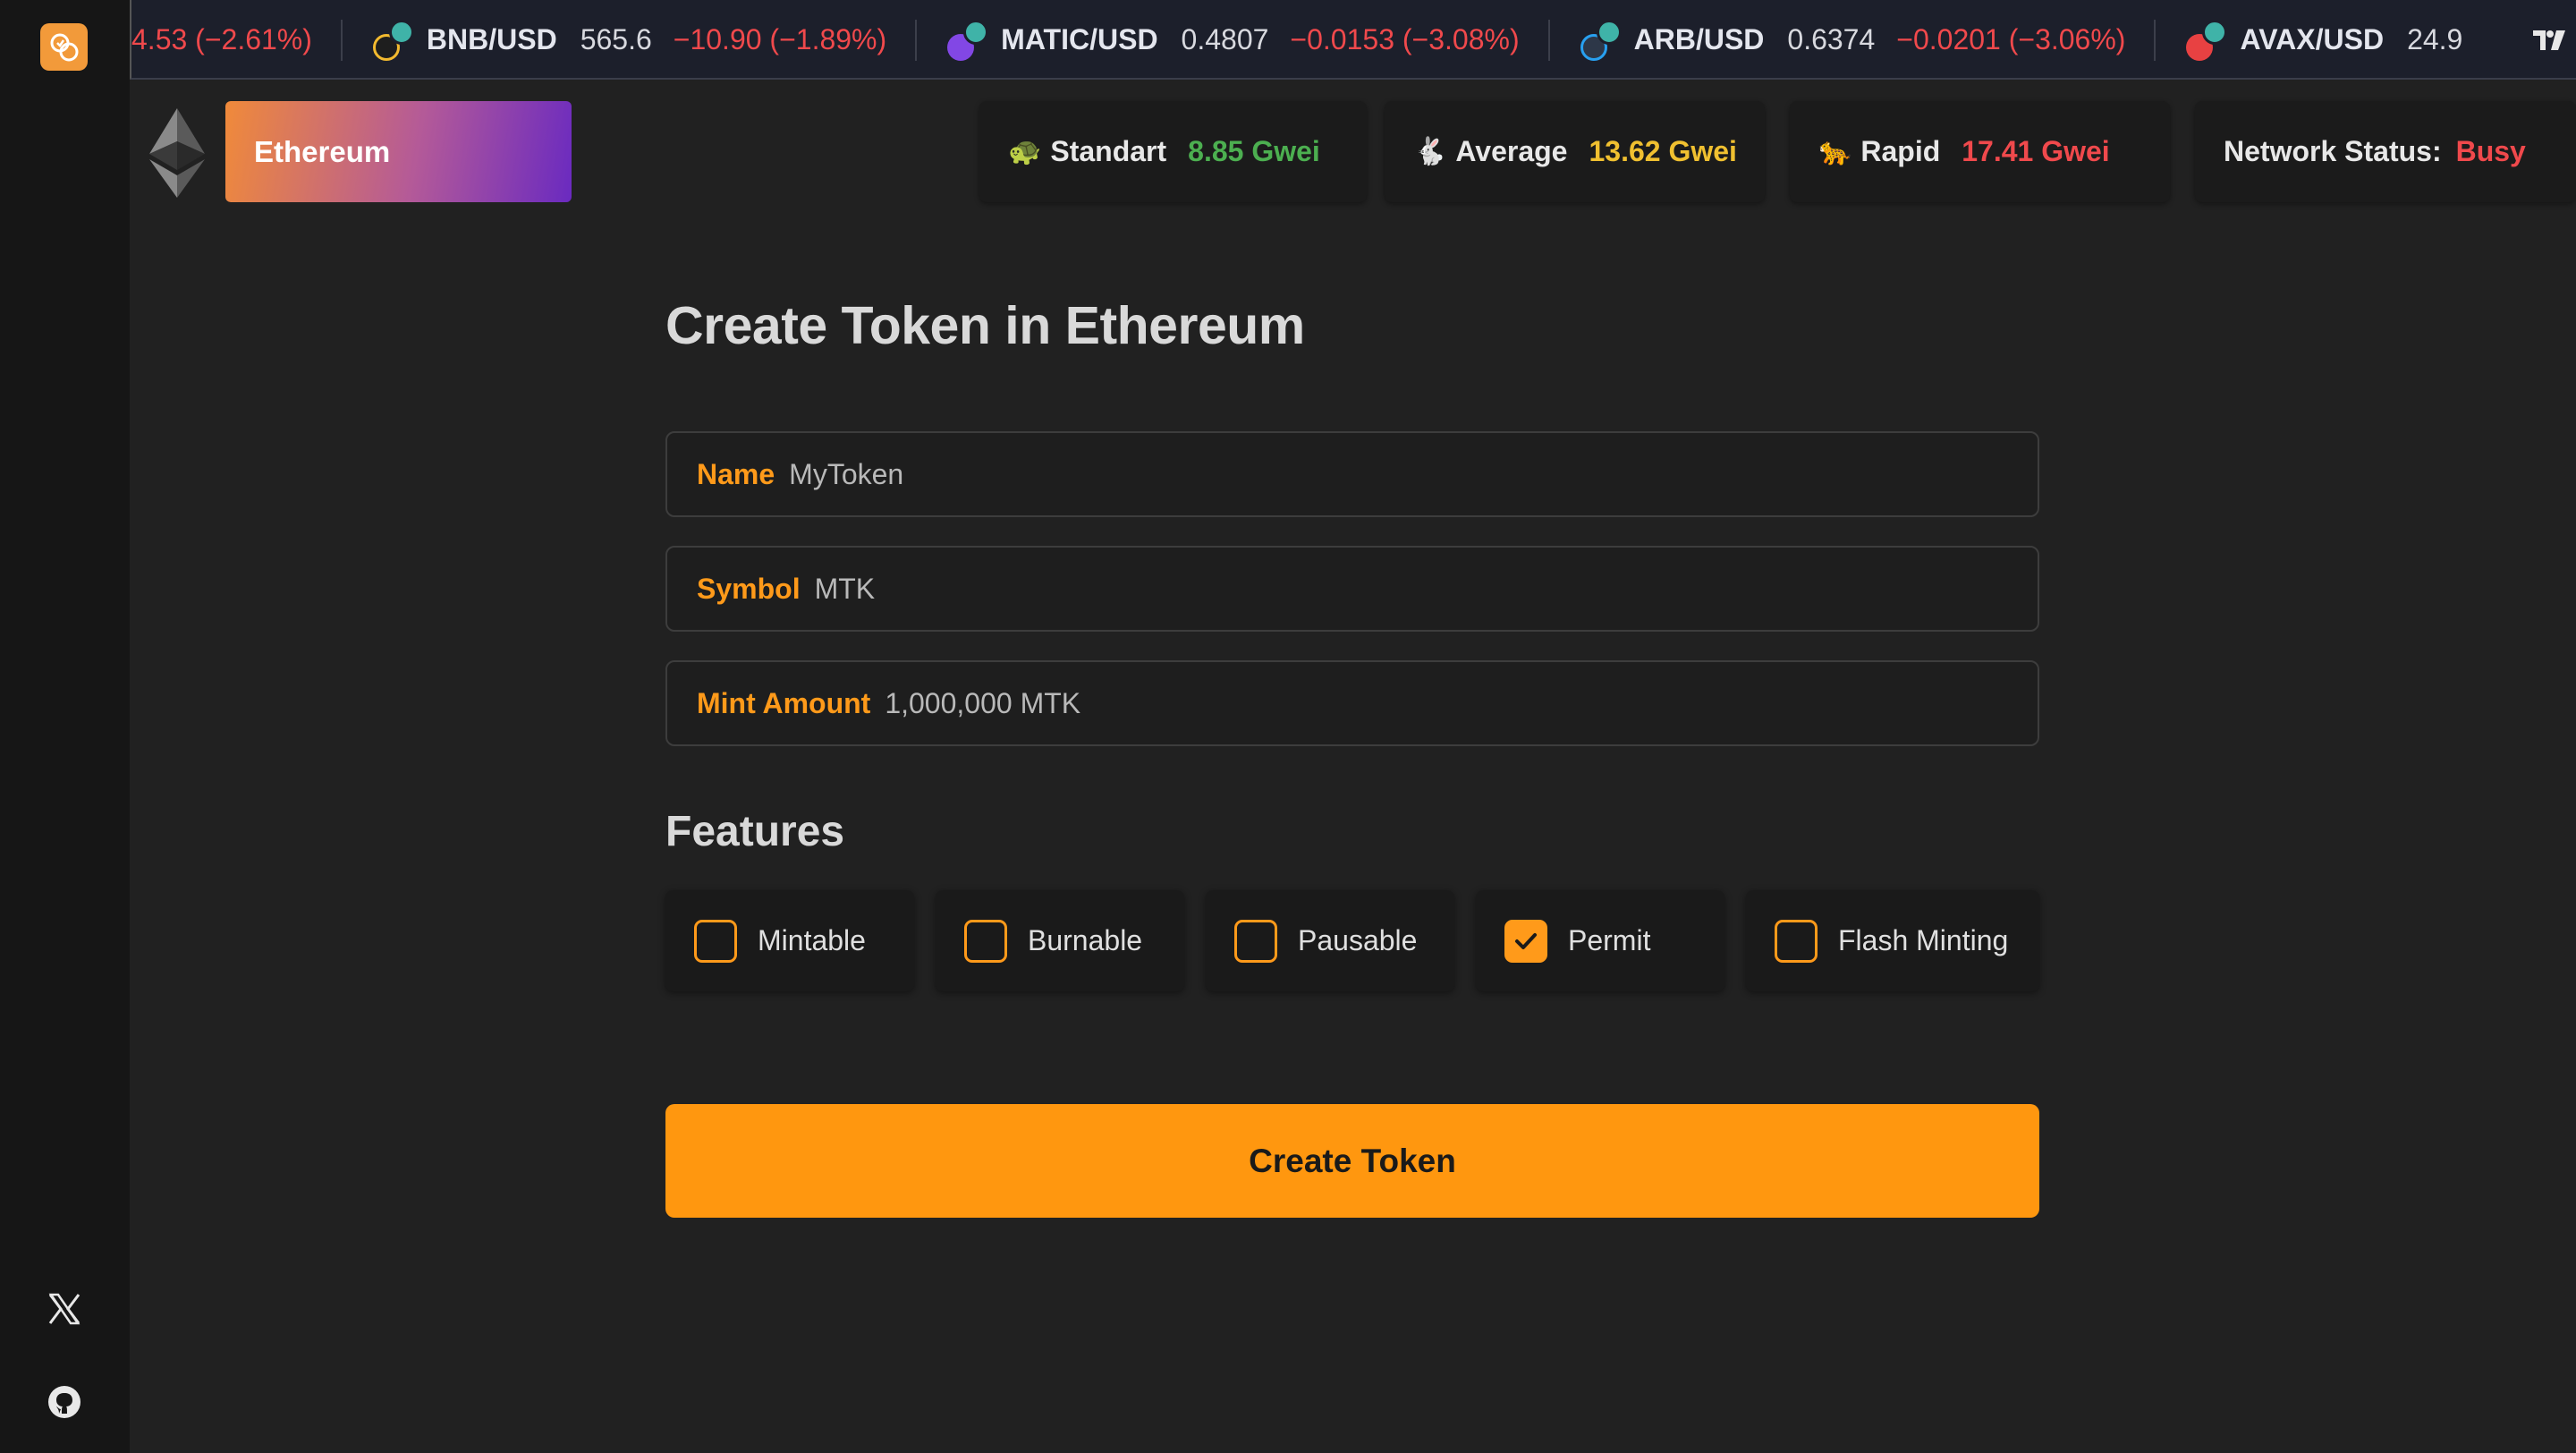  I want to click on ticker-item: BNB/USD 565.6 −10.90 (−1.89%), so click(629, 39).